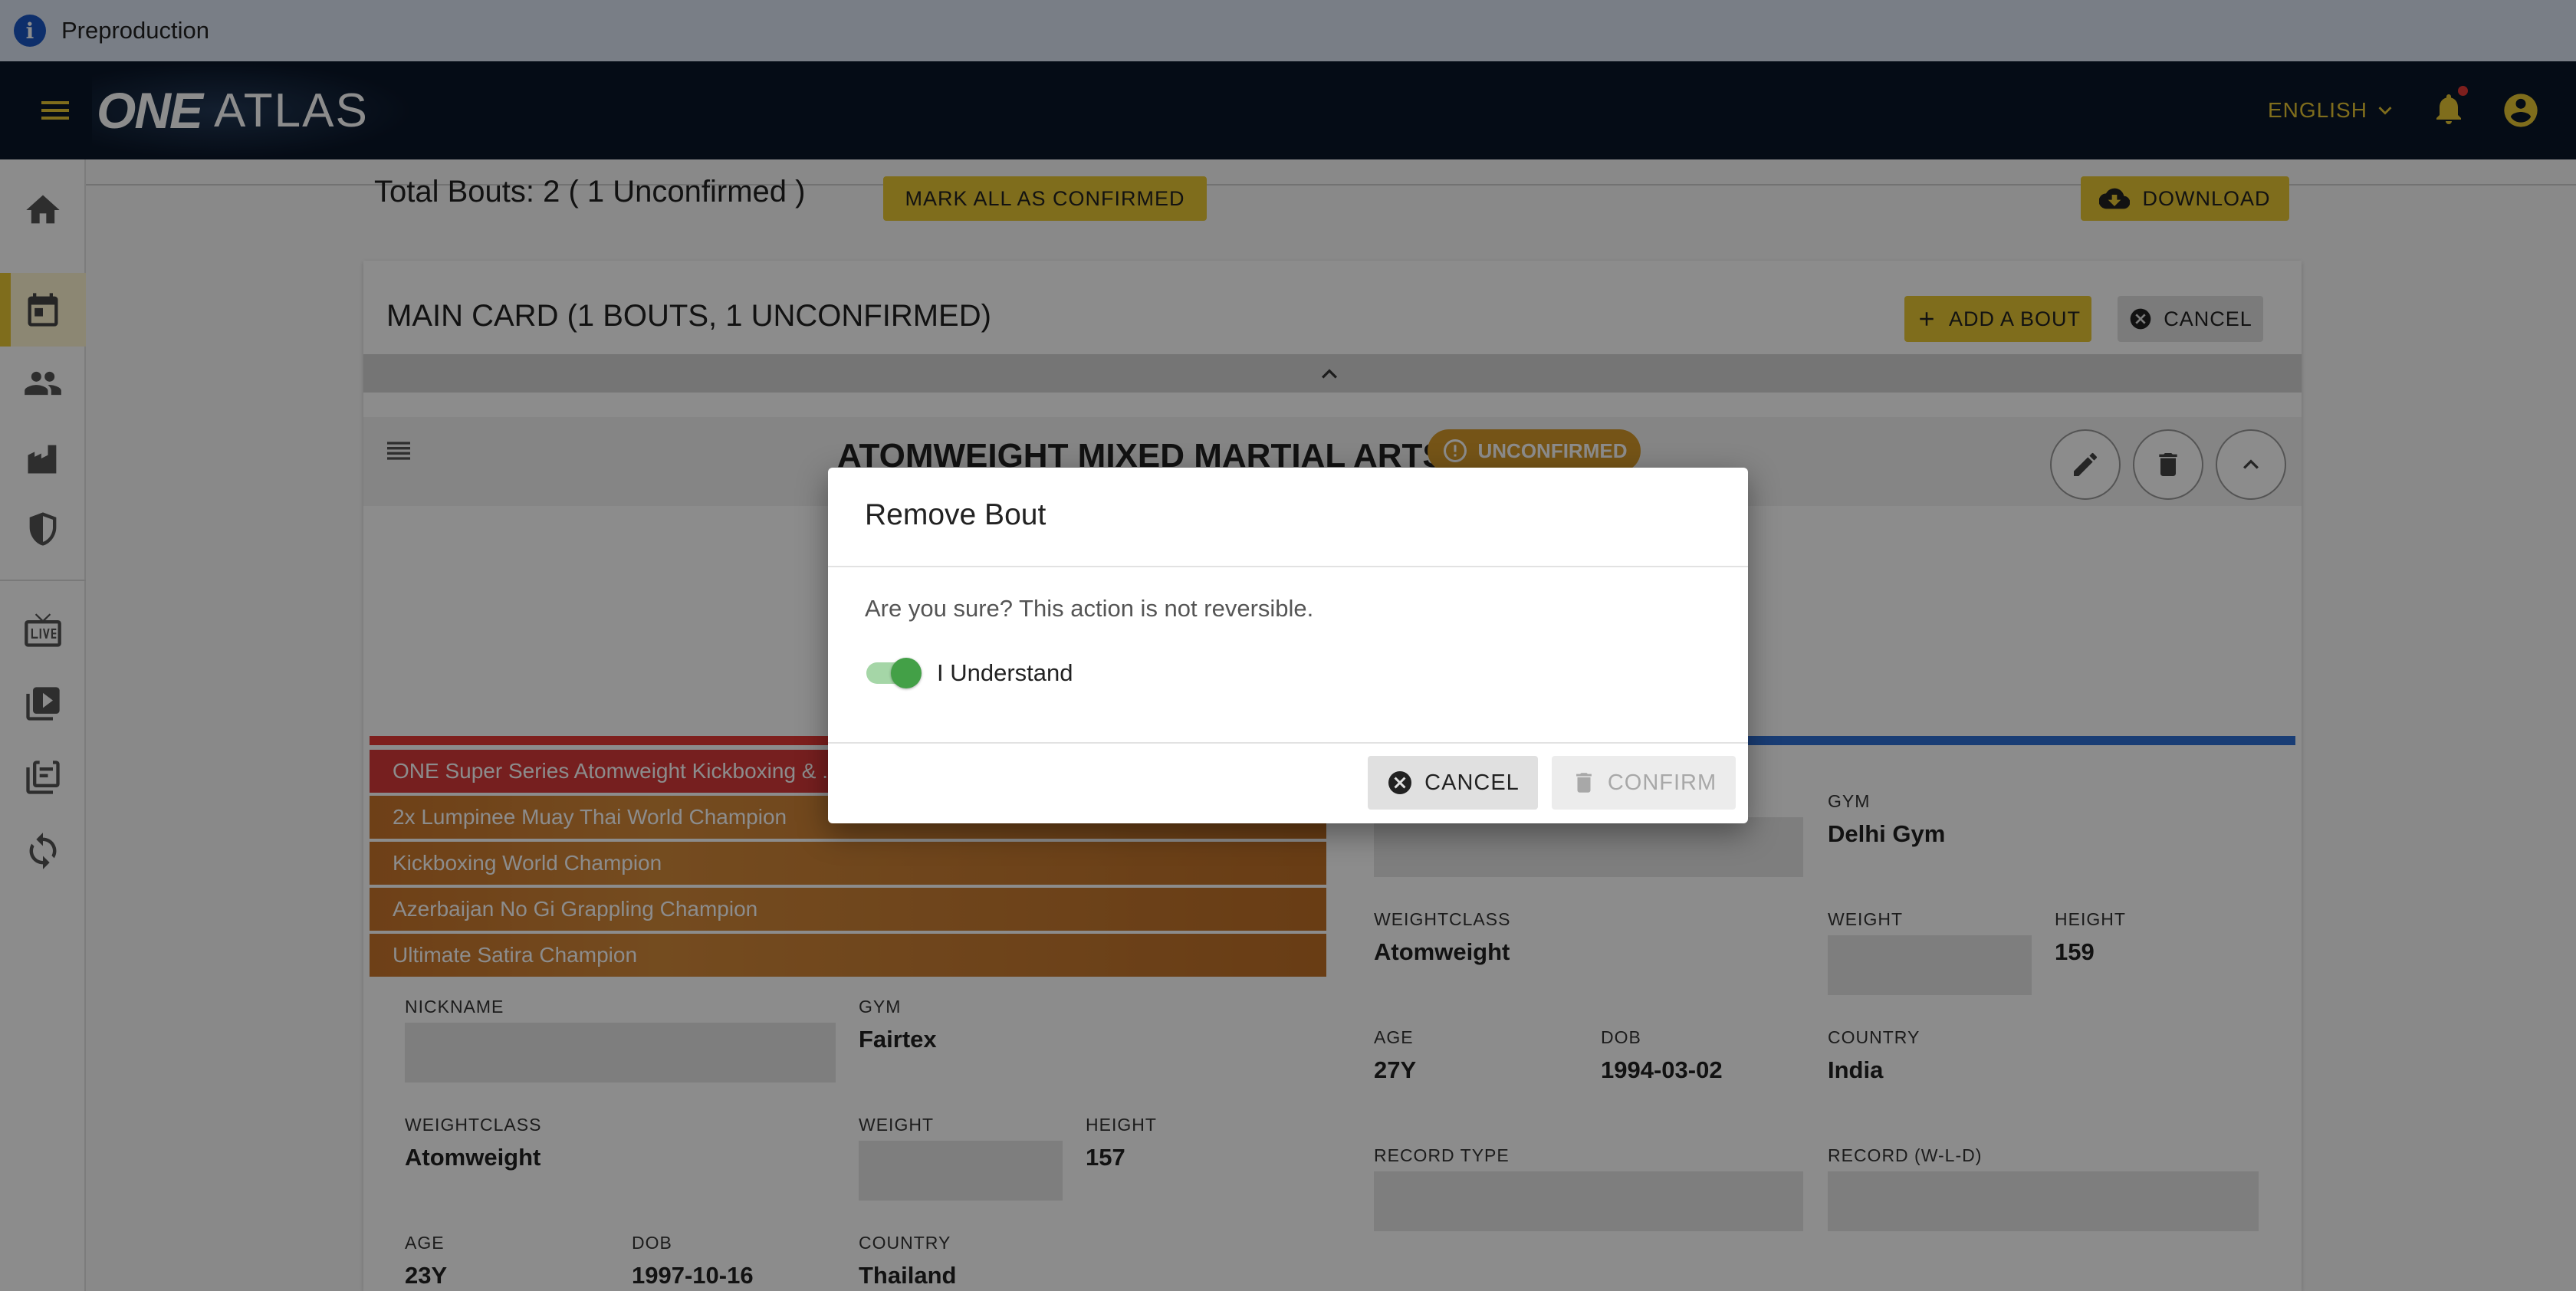  I want to click on dialog-cancel-button: CANCEL, so click(1453, 783).